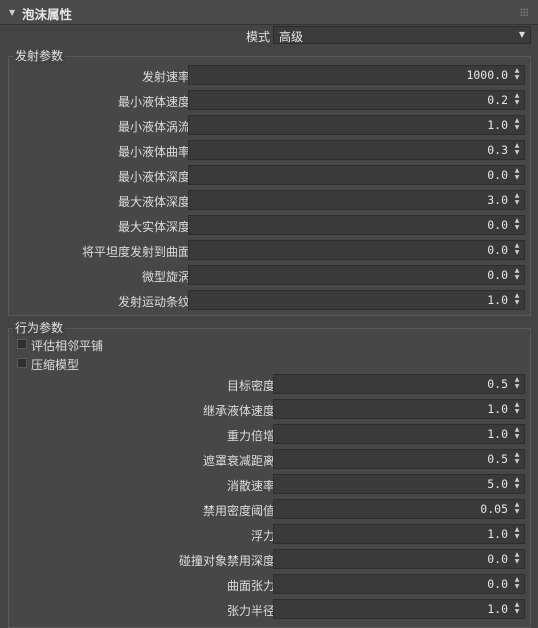 The height and width of the screenshot is (628, 538). What do you see at coordinates (252, 586) in the screenshot?
I see `behavior-param-label: 曲面张力:` at bounding box center [252, 586].